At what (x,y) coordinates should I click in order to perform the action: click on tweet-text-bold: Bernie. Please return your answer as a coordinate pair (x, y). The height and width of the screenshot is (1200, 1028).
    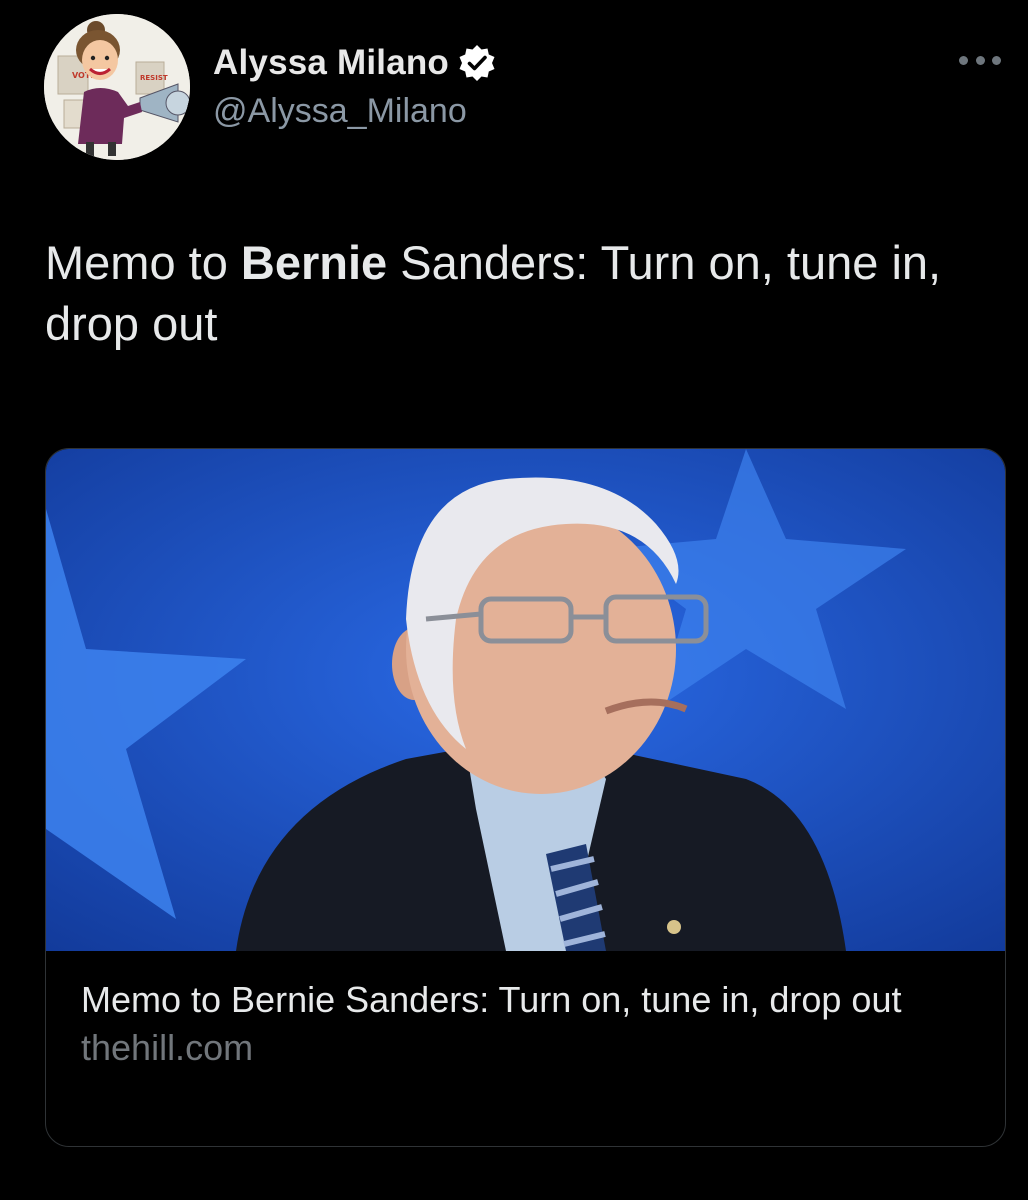
    Looking at the image, I should click on (314, 262).